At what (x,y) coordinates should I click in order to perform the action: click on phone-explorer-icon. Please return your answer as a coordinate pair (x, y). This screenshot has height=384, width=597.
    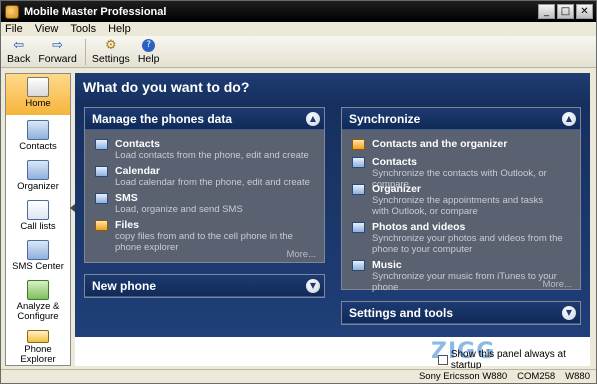
    Looking at the image, I should click on (38, 336).